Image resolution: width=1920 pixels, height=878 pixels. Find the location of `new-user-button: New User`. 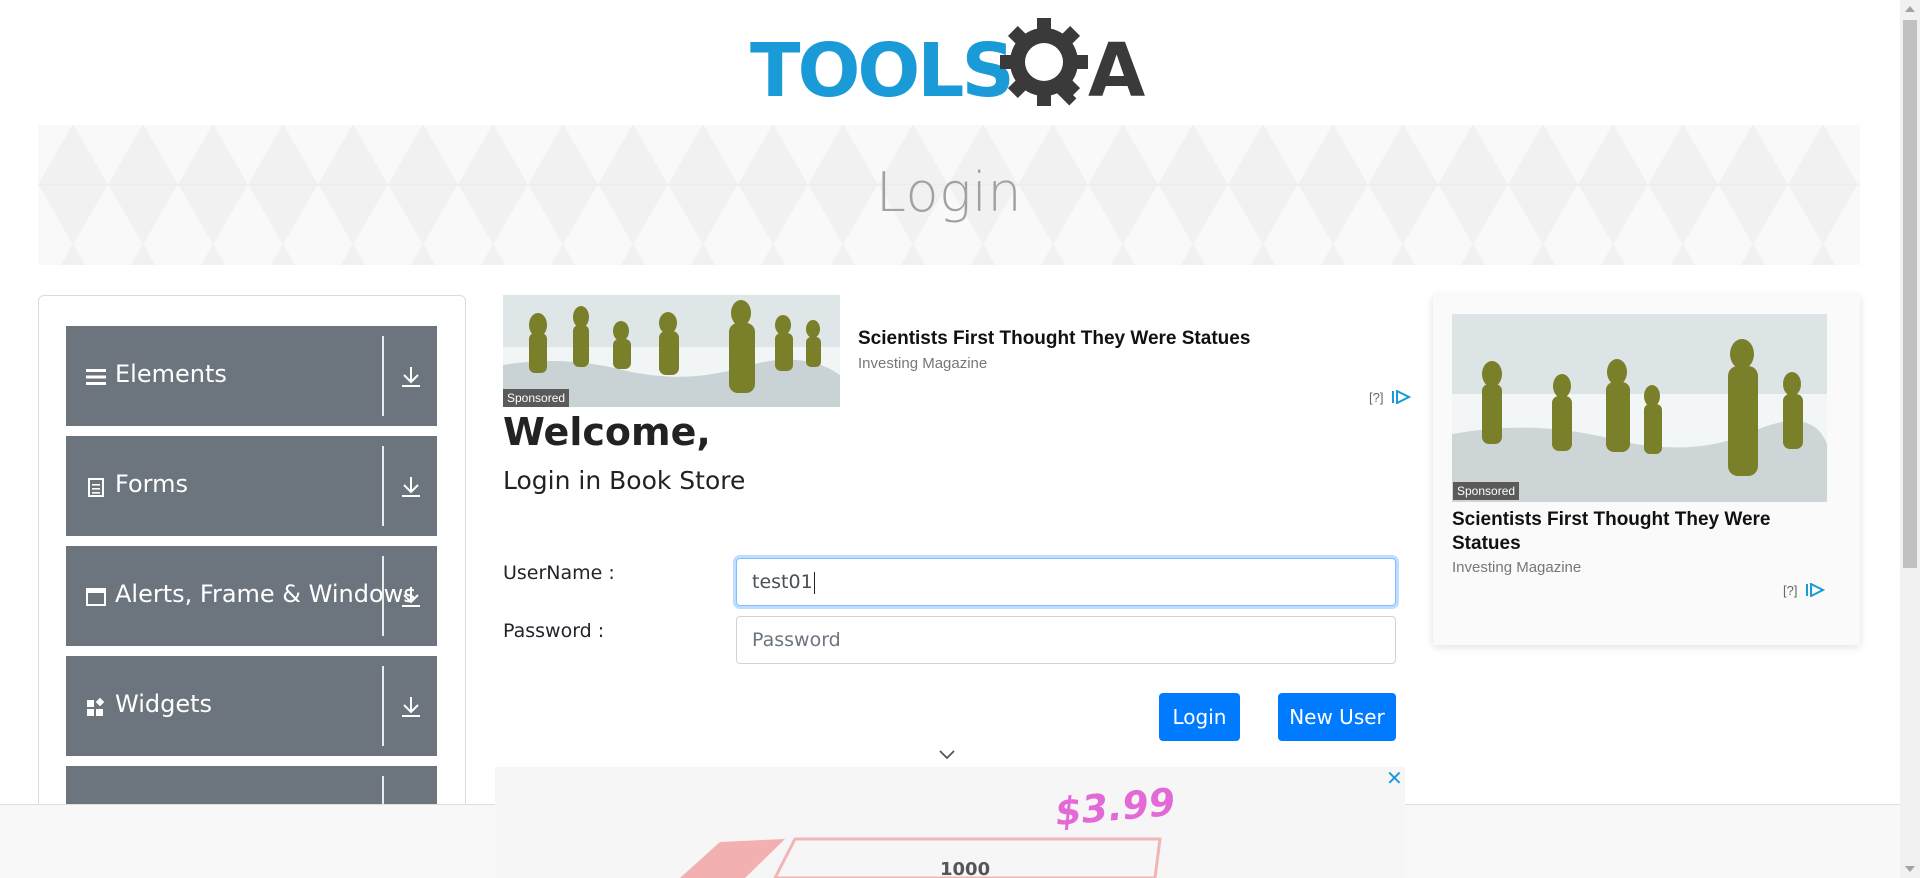

new-user-button: New User is located at coordinates (1337, 717).